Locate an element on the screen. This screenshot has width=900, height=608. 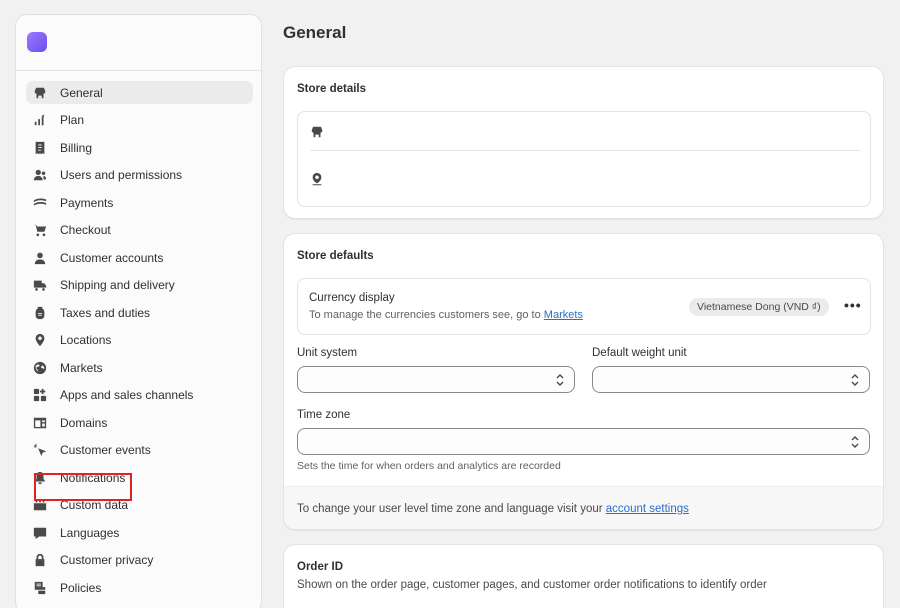
bell-icon is located at coordinates (40, 478).